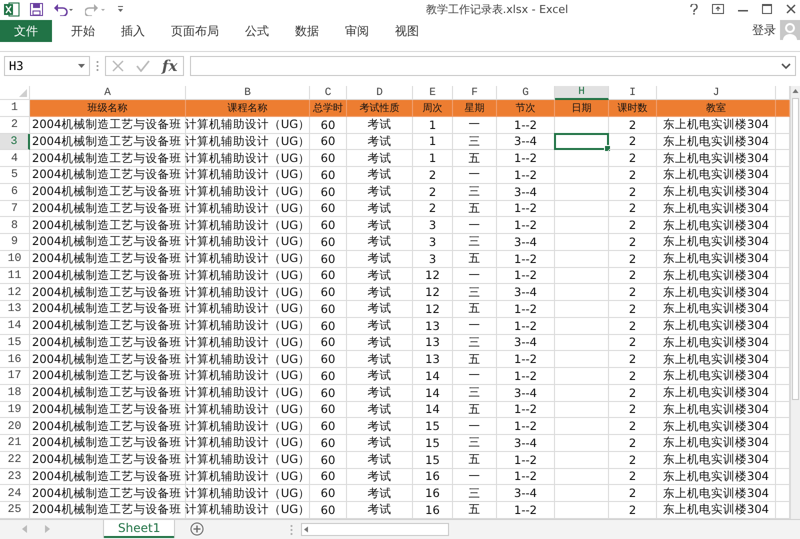  Describe the element at coordinates (15, 410) in the screenshot. I see `row-number: 19` at that location.